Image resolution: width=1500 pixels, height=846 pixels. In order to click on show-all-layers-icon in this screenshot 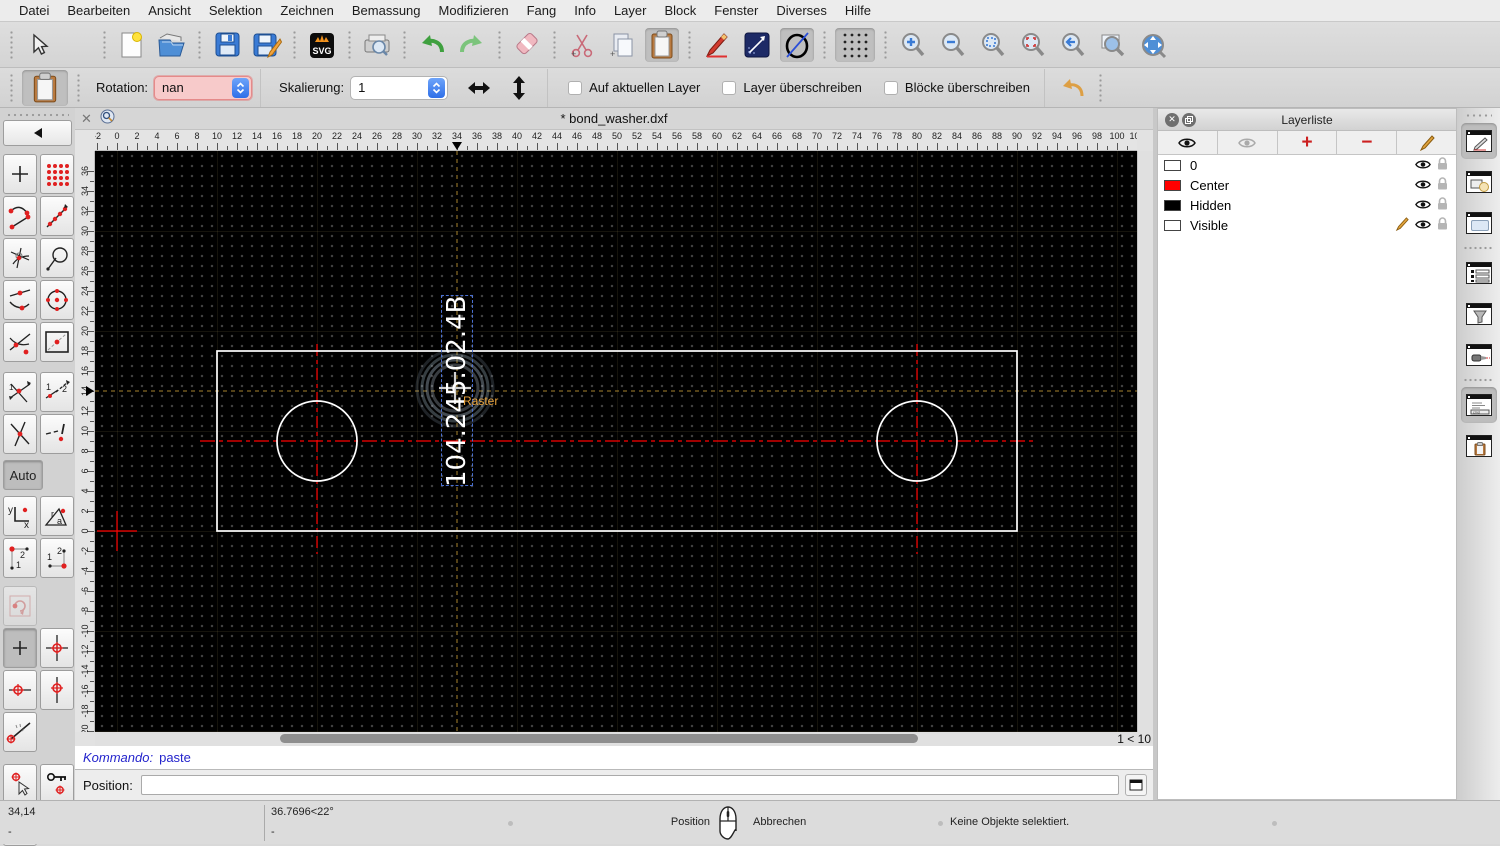, I will do `click(1188, 142)`.